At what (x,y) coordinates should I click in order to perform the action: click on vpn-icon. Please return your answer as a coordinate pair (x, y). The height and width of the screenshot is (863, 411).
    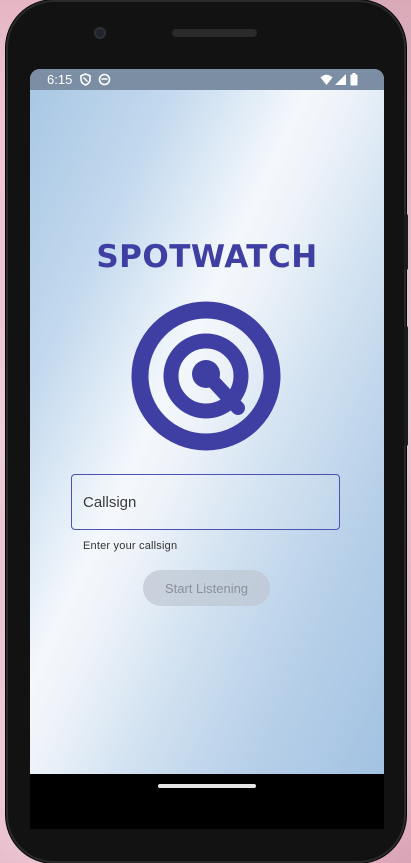
    Looking at the image, I should click on (104, 79).